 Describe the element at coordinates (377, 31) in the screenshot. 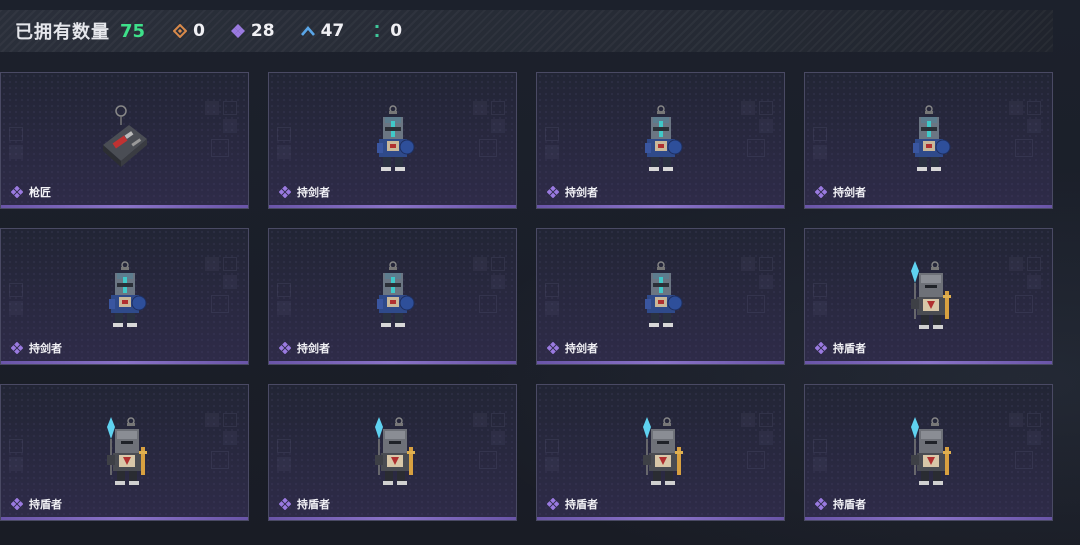

I see `green-dots-icon` at that location.